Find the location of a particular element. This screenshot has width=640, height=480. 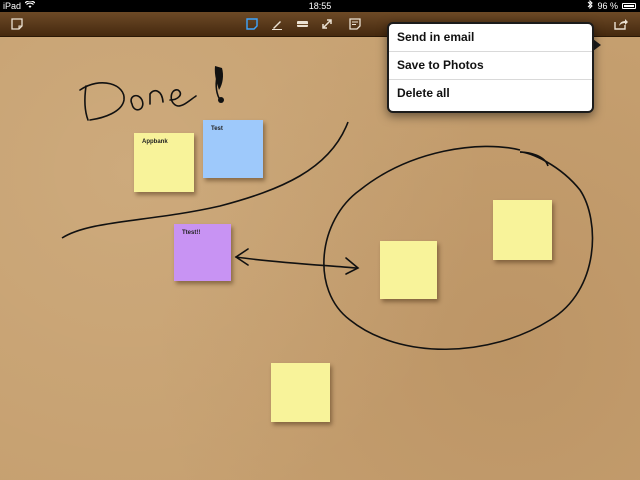

note-text: Appbank is located at coordinates (155, 142).